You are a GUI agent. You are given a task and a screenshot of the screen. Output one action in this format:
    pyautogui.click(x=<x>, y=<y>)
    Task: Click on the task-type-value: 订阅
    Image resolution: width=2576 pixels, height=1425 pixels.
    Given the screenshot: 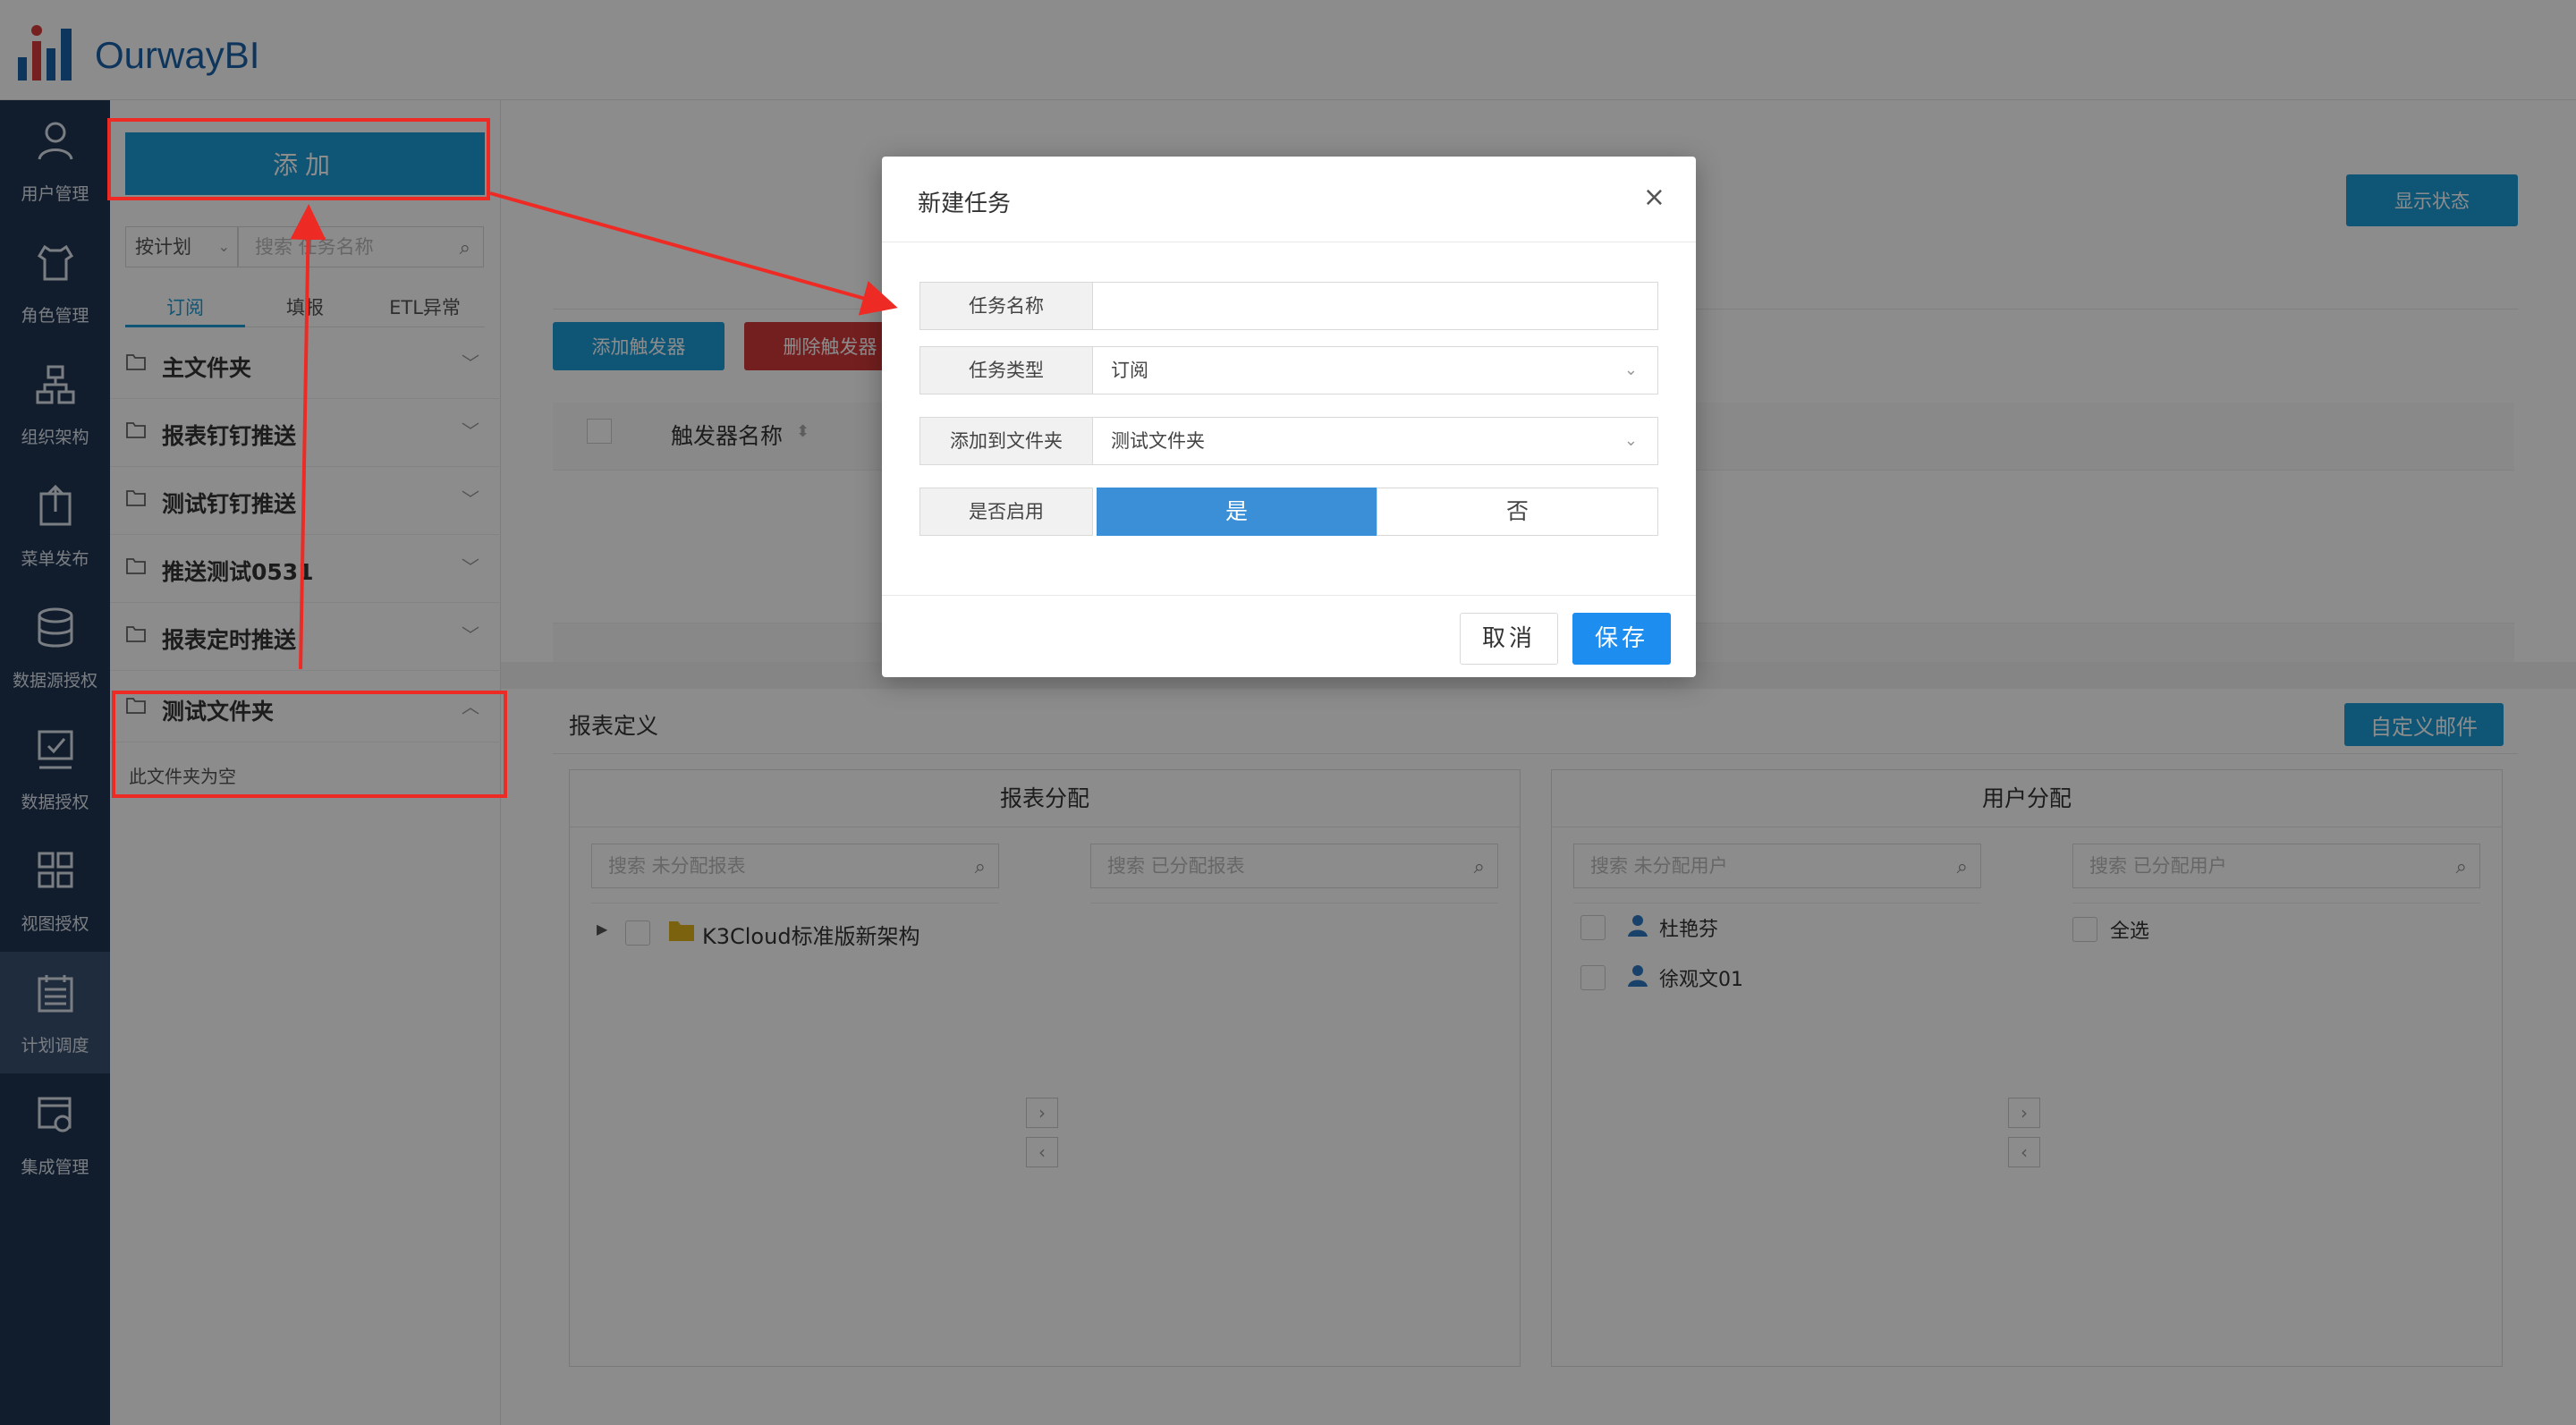 What is the action you would take?
    pyautogui.click(x=1129, y=370)
    